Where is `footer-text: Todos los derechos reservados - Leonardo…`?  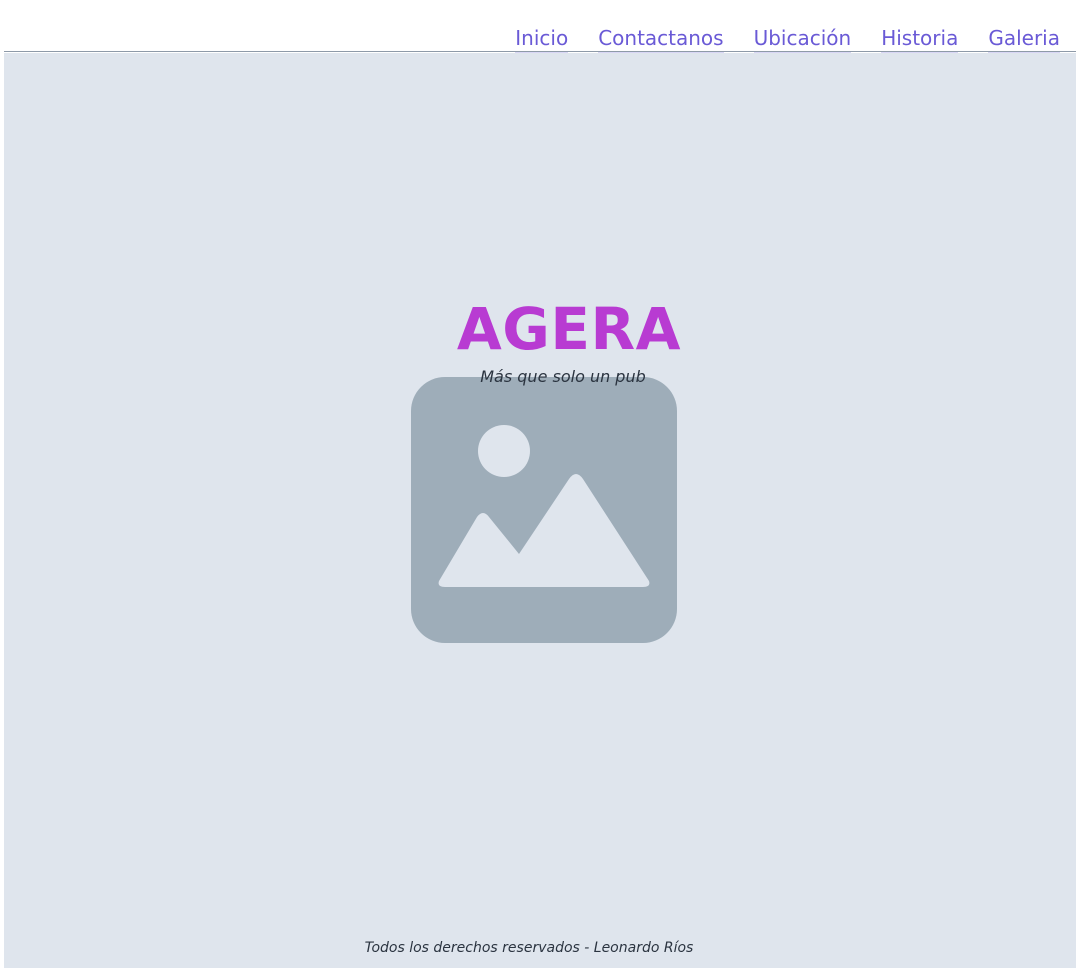
footer-text: Todos los derechos reservados - Leonardo… is located at coordinates (529, 948).